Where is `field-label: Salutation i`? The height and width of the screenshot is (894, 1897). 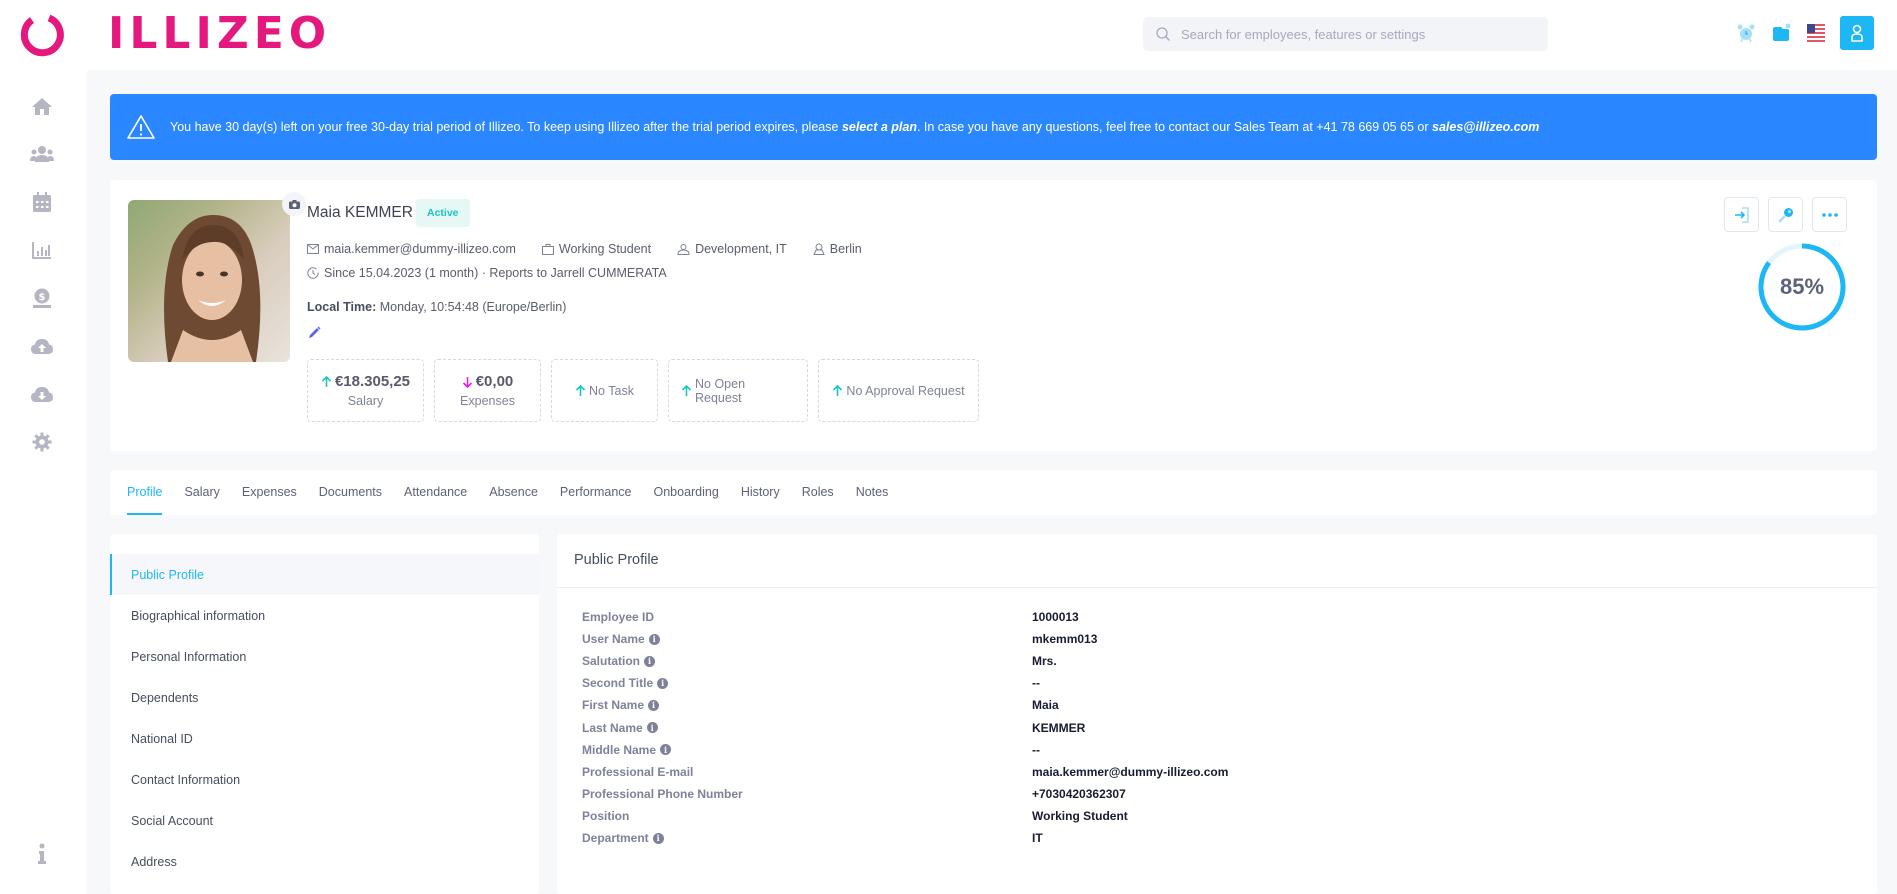
field-label: Salutation i is located at coordinates (807, 661).